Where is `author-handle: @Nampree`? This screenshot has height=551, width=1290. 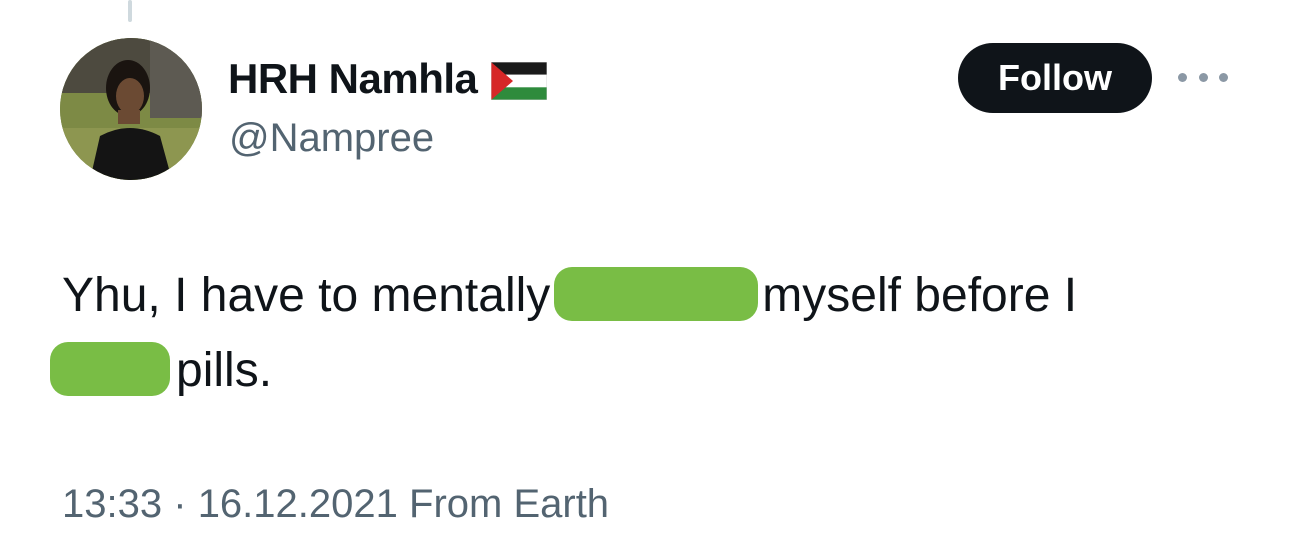 author-handle: @Nampree is located at coordinates (331, 138).